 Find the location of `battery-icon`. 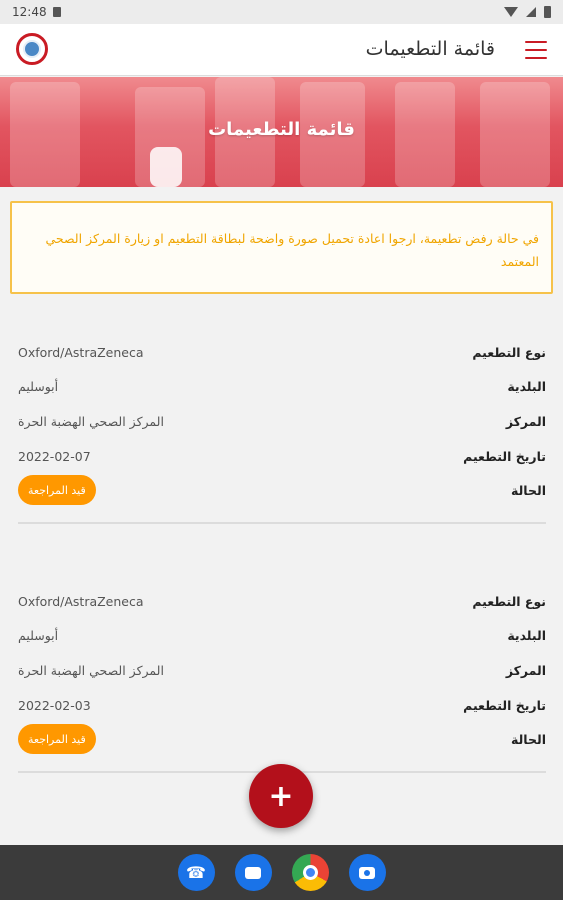

battery-icon is located at coordinates (547, 12).